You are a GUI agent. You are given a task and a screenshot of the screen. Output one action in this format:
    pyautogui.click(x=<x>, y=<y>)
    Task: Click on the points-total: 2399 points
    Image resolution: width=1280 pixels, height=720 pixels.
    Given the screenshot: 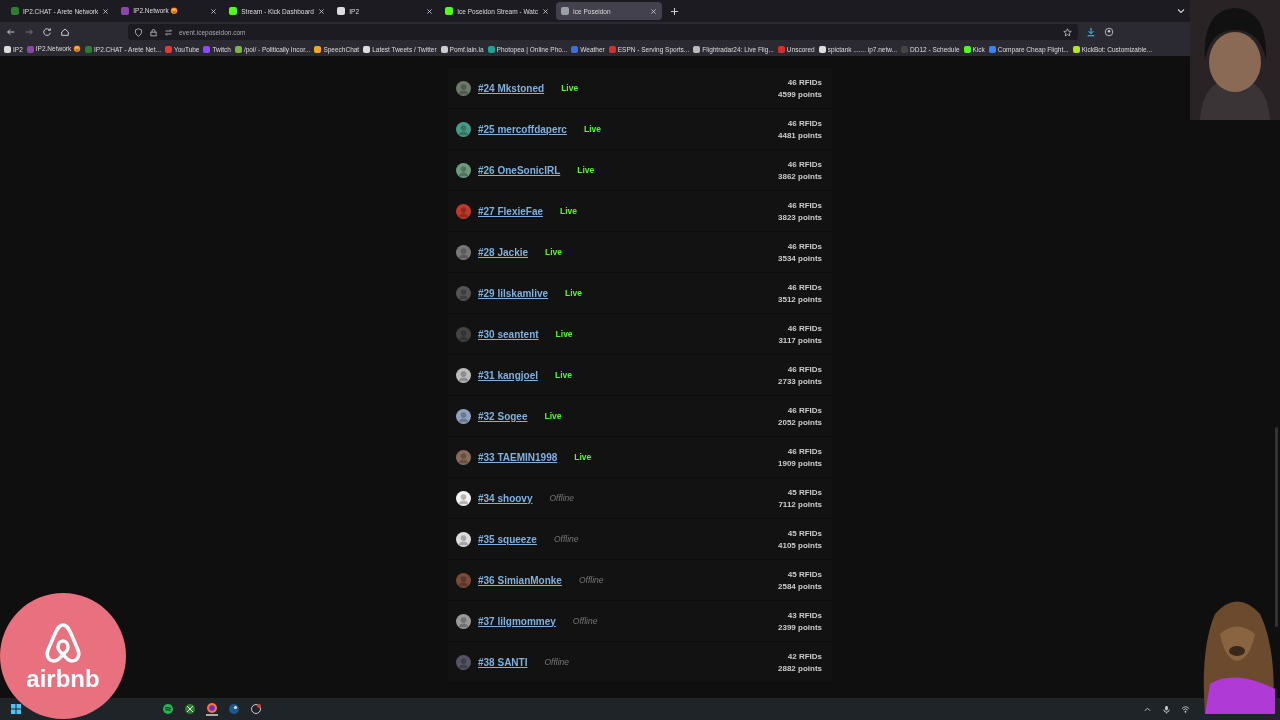 What is the action you would take?
    pyautogui.click(x=800, y=627)
    